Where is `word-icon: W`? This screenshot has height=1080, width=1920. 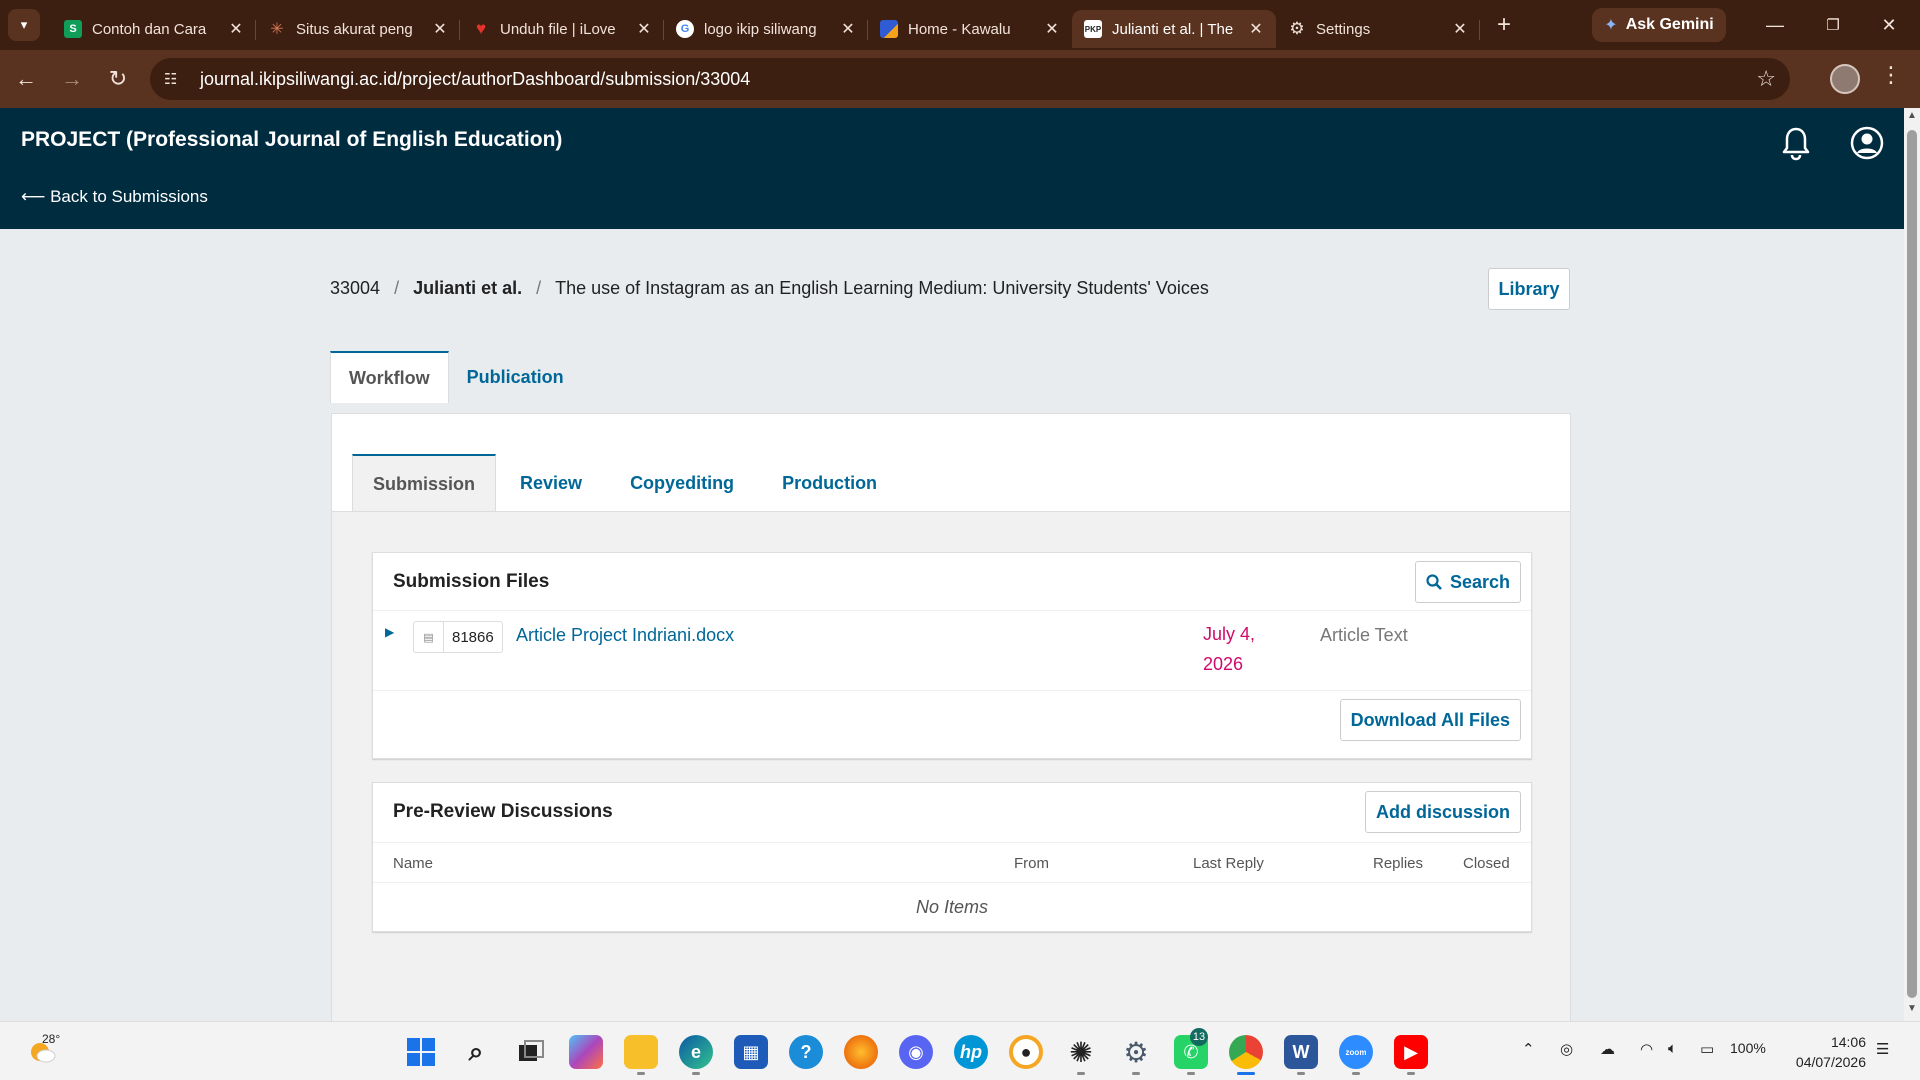 word-icon: W is located at coordinates (1301, 1052).